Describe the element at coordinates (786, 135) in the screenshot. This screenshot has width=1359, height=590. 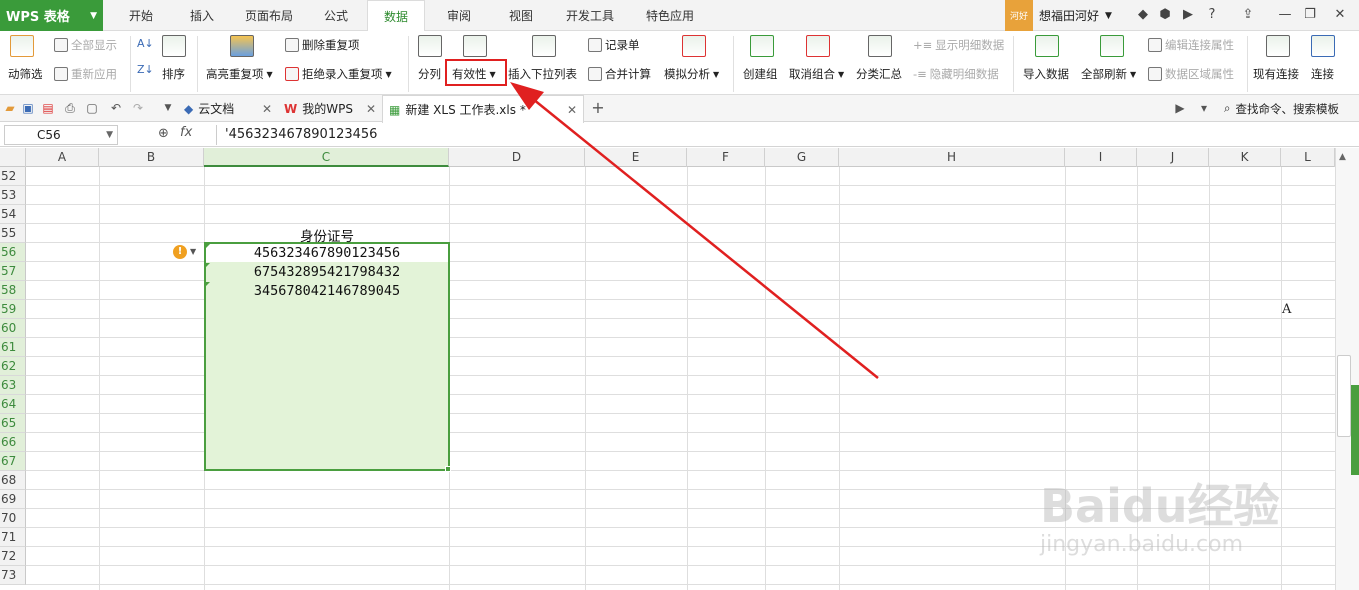
I see `formula-input: '456323467890123456` at that location.